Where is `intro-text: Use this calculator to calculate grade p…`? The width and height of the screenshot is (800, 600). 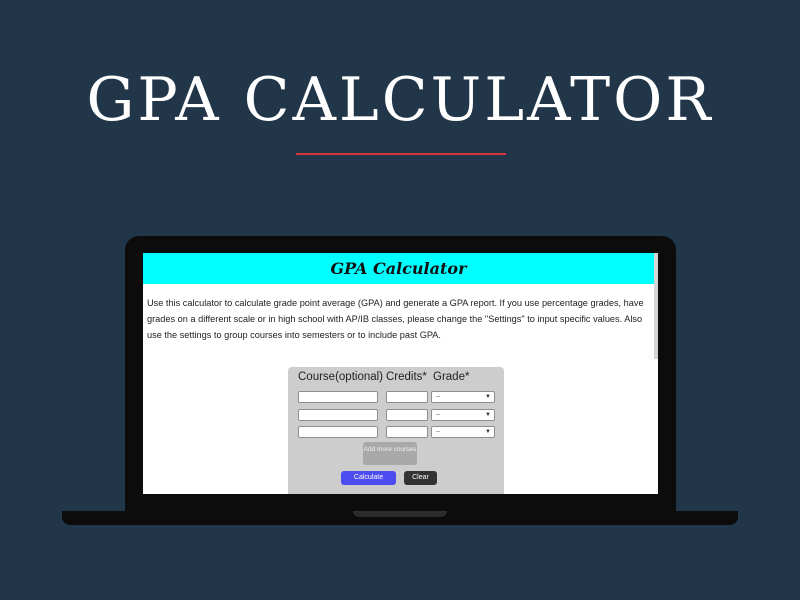
intro-text: Use this calculator to calculate grade p… is located at coordinates (395, 319).